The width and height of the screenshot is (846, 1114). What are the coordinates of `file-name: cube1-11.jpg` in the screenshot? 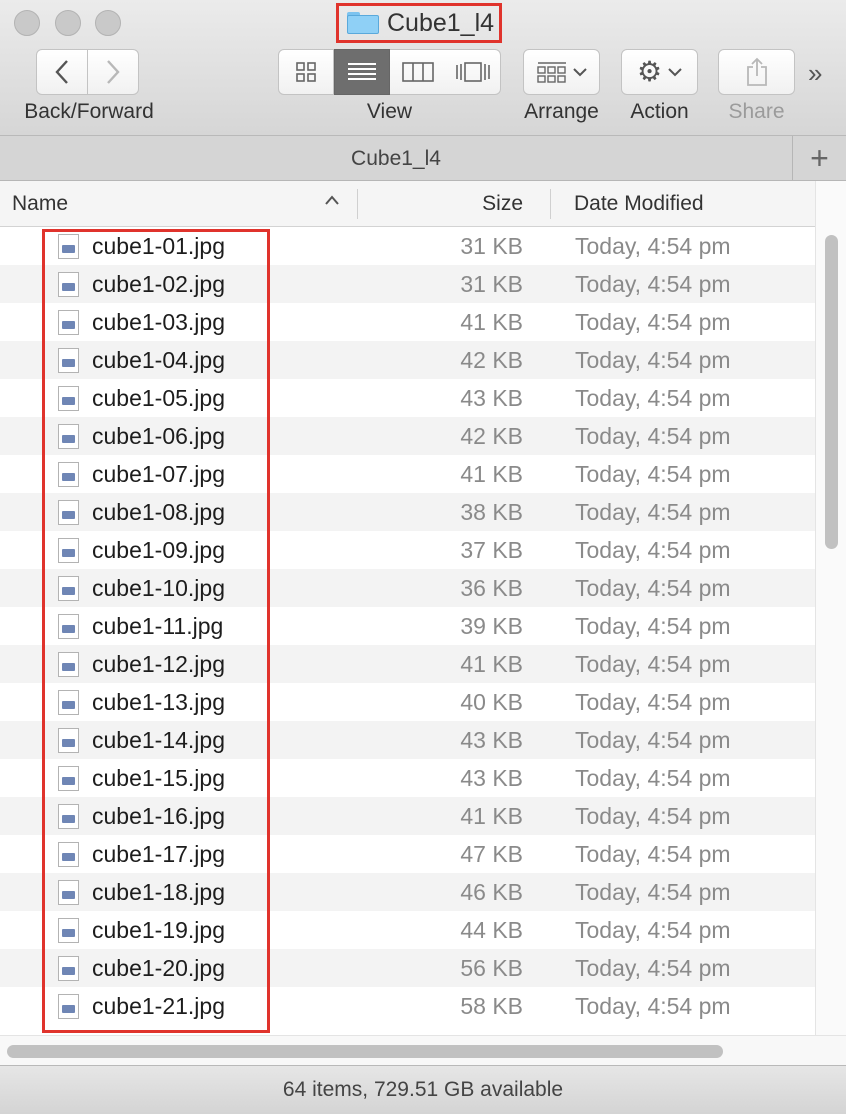 It's located at (157, 626).